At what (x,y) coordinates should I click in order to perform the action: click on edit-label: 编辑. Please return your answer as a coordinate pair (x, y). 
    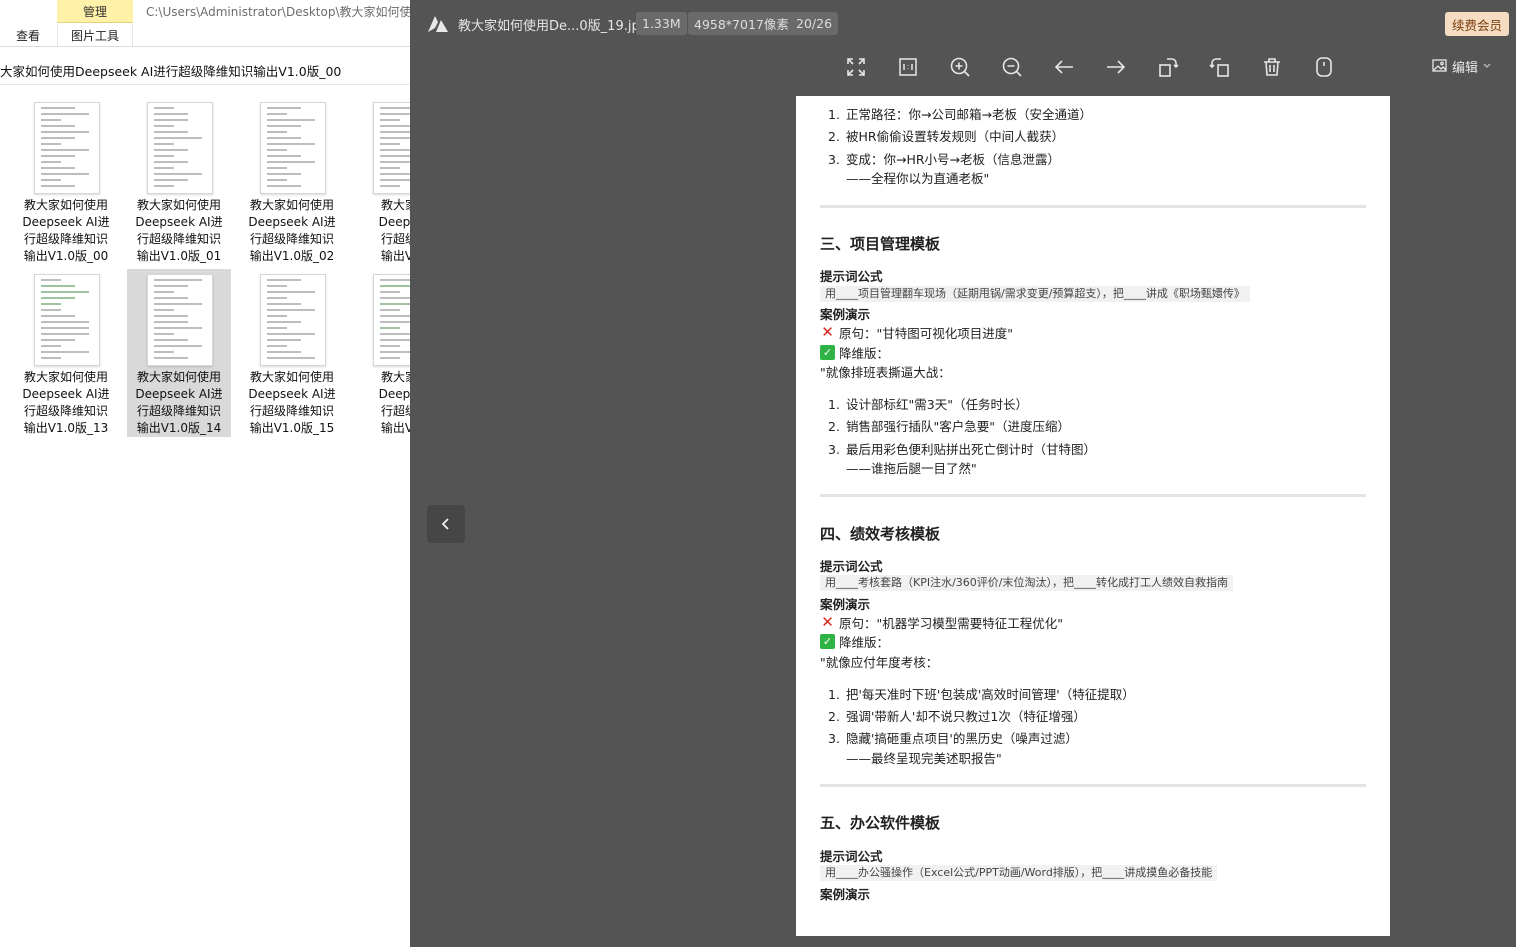
    Looking at the image, I should click on (1465, 68).